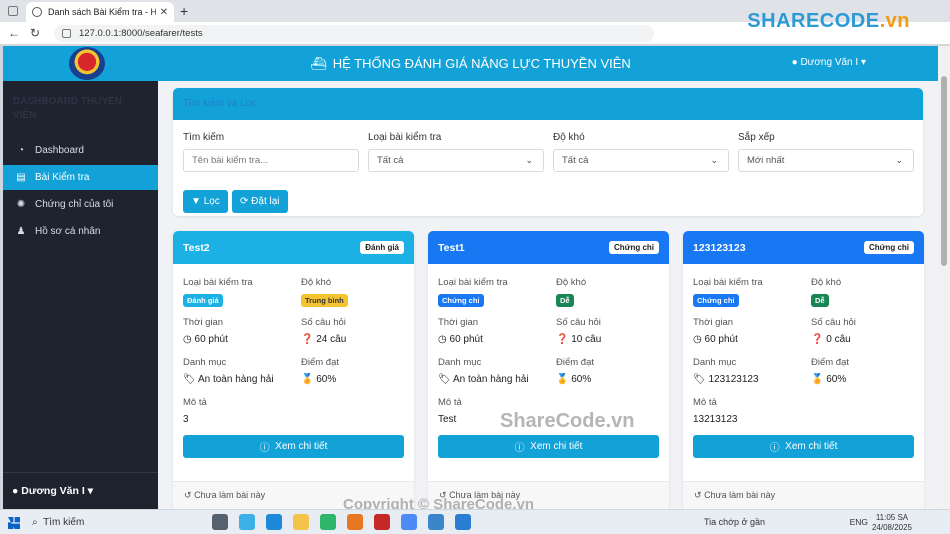 The image size is (950, 534). Describe the element at coordinates (833, 331) in the screenshot. I see `questions-field: Số câu hỏi ❓ 0 câu` at that location.